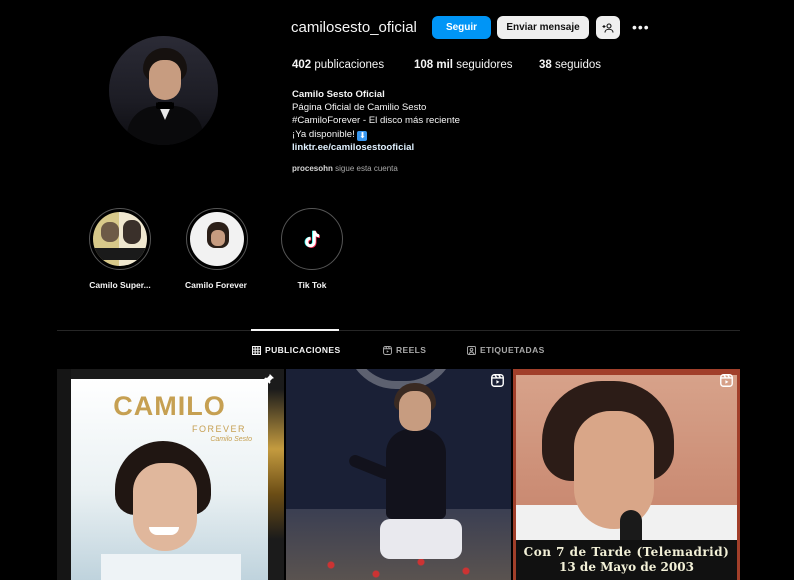 The height and width of the screenshot is (580, 794). What do you see at coordinates (217, 239) in the screenshot?
I see `highlight-camilo-forever` at bounding box center [217, 239].